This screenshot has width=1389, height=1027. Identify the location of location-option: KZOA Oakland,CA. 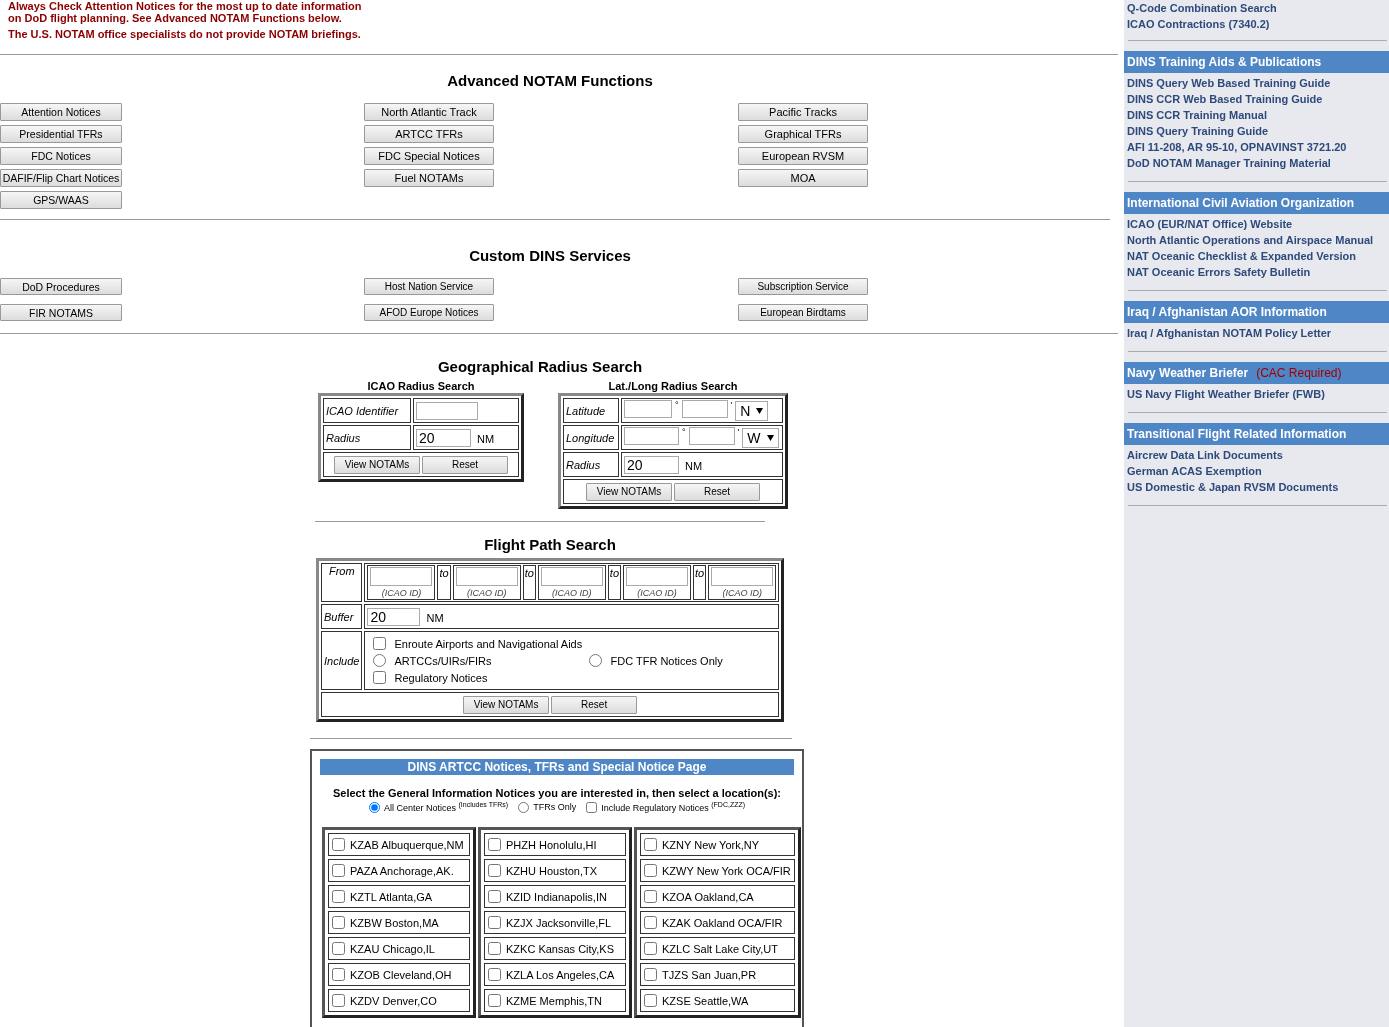
(717, 897).